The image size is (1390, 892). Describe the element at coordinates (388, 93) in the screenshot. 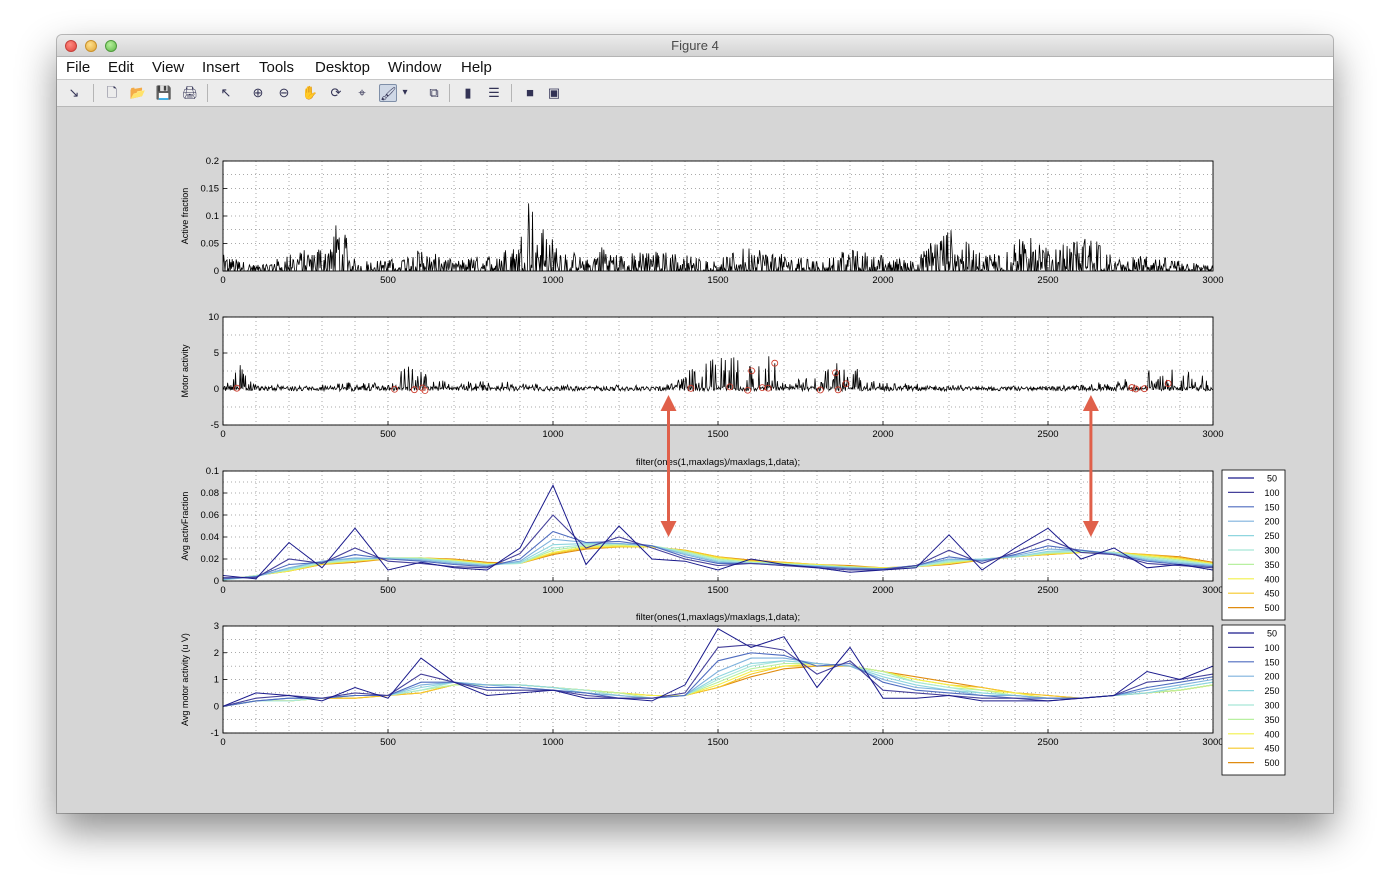

I see `brush-icon: 🖌` at that location.